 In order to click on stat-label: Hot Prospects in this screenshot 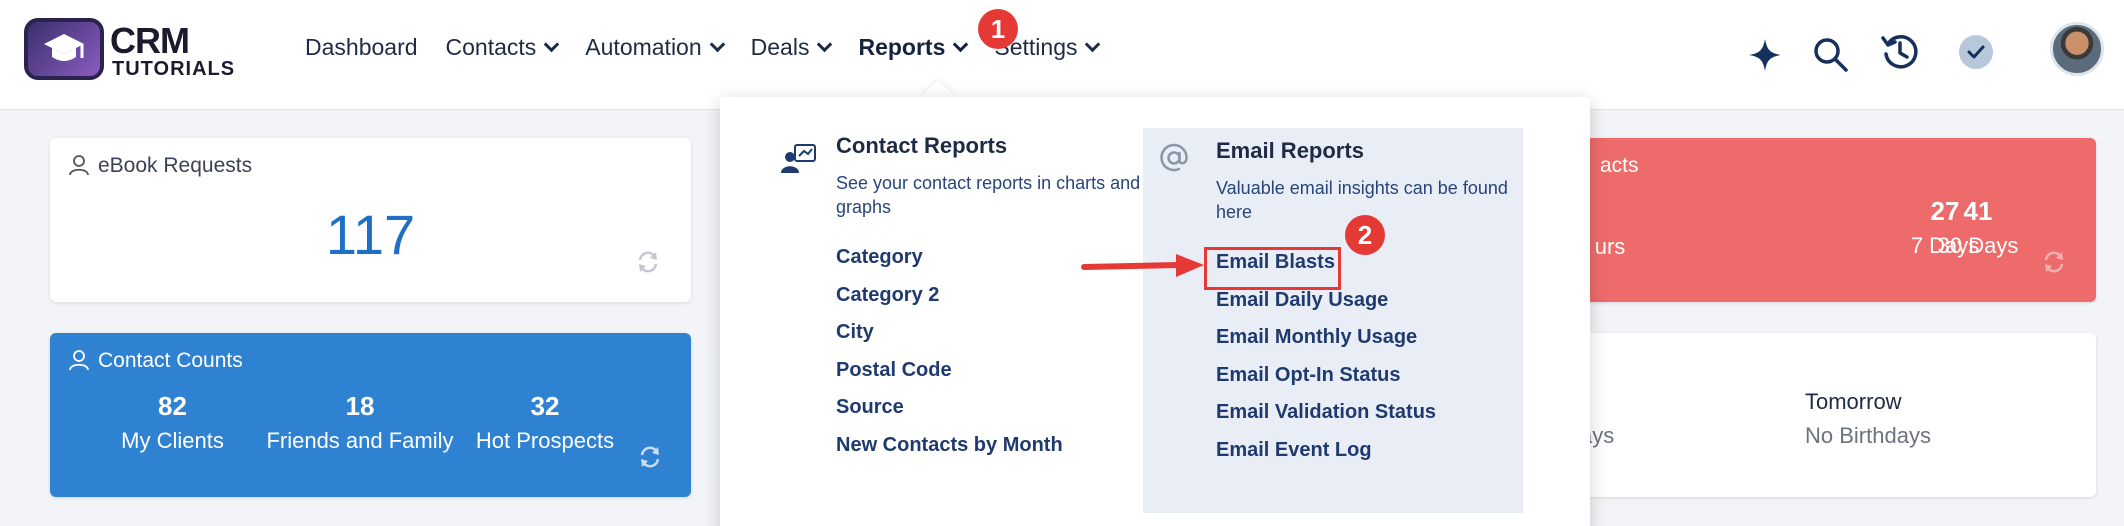, I will do `click(545, 440)`.